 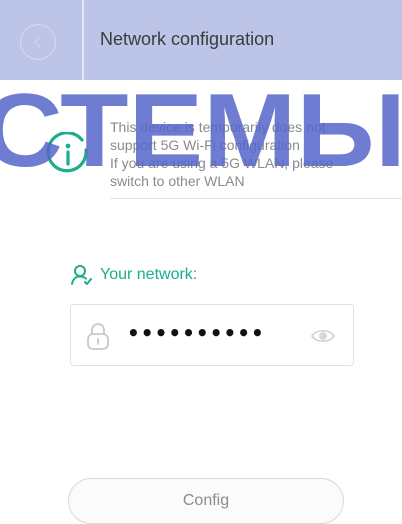 What do you see at coordinates (67, 152) in the screenshot?
I see `info-icon` at bounding box center [67, 152].